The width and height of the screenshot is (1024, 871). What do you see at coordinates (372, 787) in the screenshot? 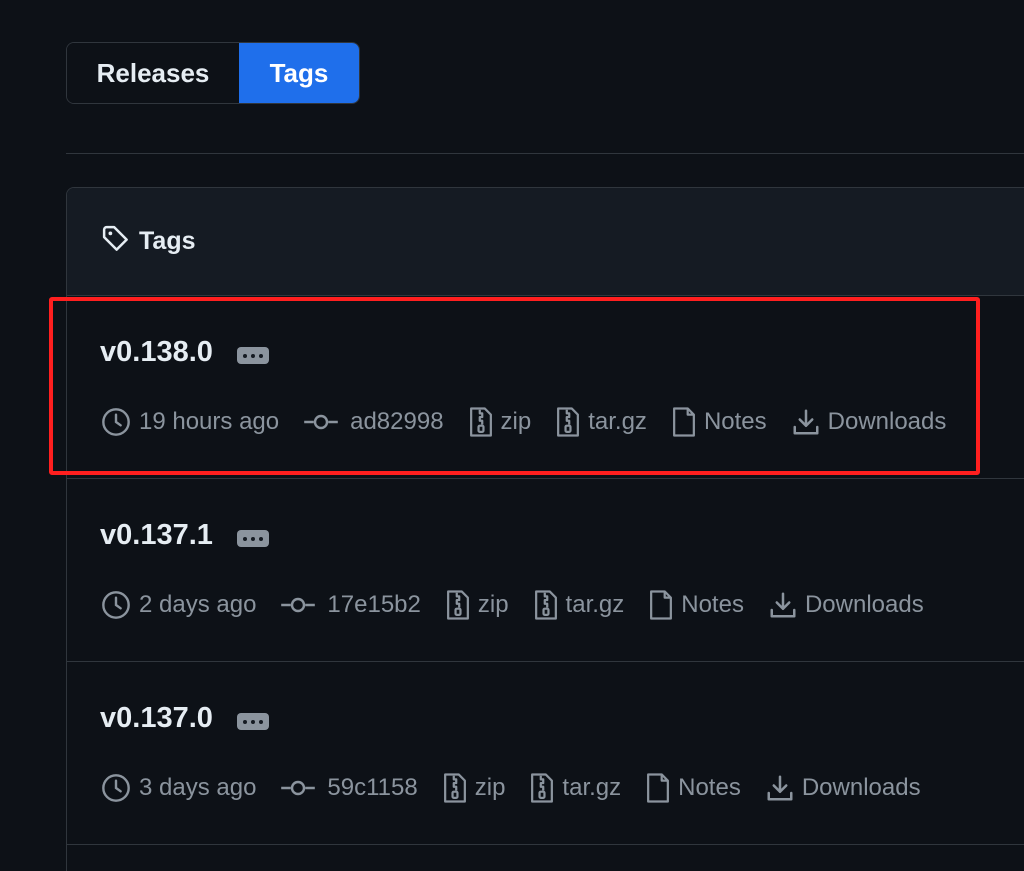
I see `commit-sha: 59c1158` at bounding box center [372, 787].